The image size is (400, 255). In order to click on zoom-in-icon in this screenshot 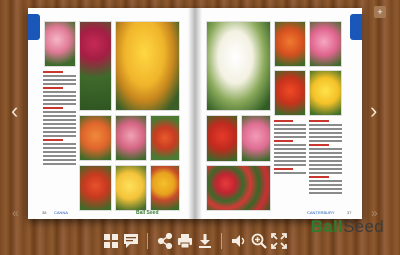, I will do `click(259, 241)`.